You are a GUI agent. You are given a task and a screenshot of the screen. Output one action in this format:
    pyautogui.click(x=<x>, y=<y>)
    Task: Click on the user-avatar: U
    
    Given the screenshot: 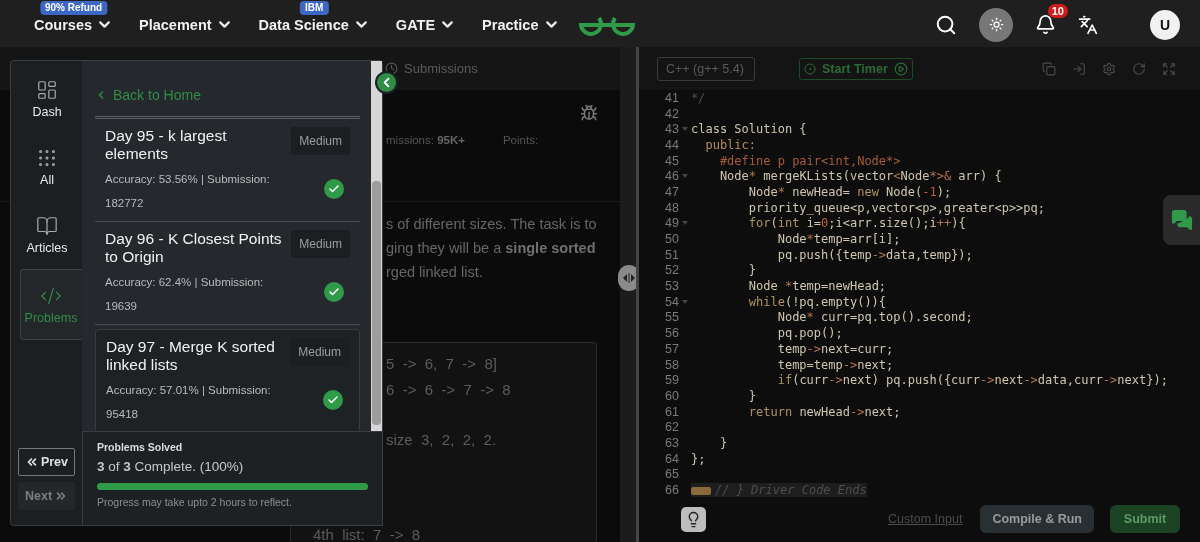 What is the action you would take?
    pyautogui.click(x=1165, y=24)
    